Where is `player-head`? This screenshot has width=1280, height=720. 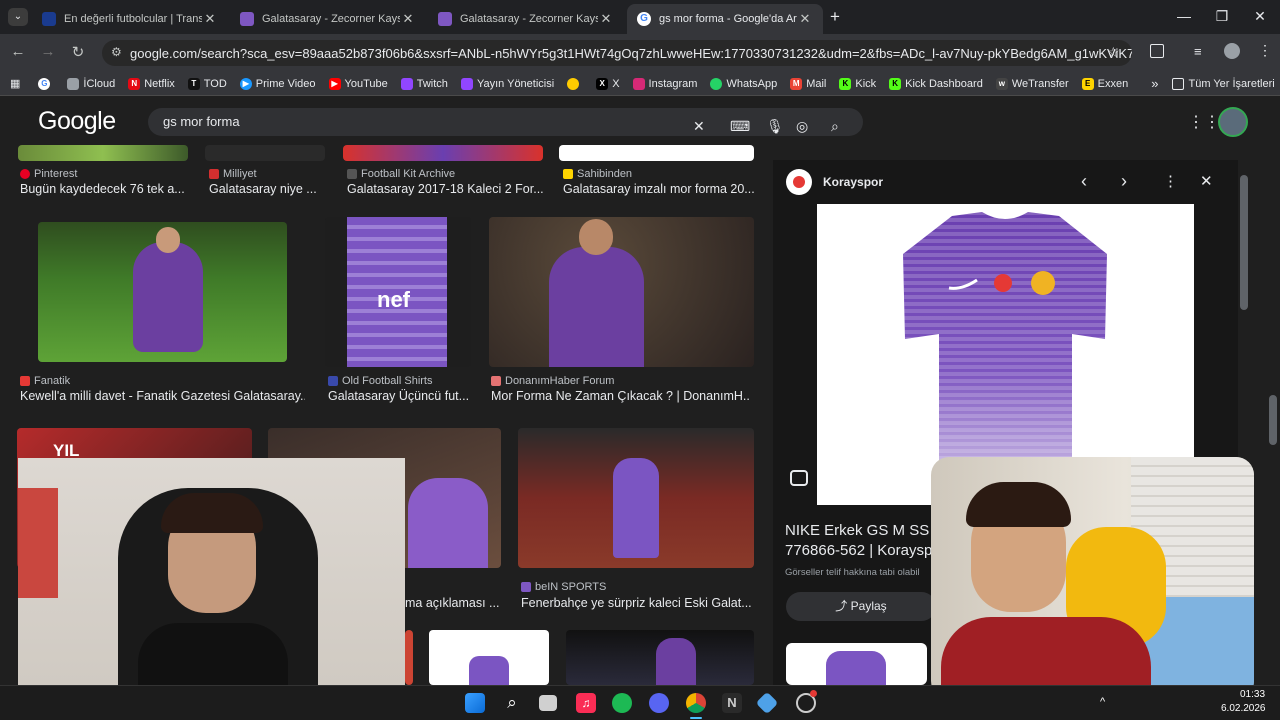
player-head is located at coordinates (168, 240).